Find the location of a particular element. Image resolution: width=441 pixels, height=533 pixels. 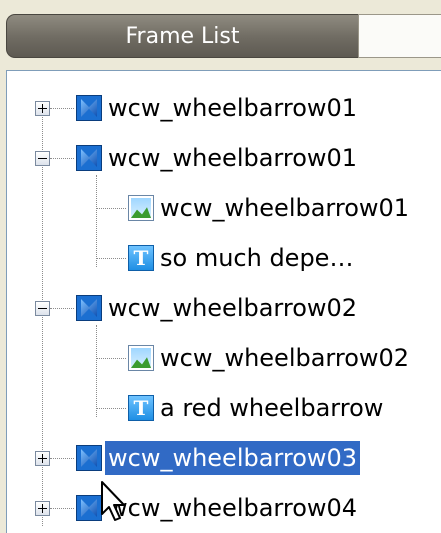

tree-item-label: wcw_wheelbarrow04 is located at coordinates (233, 508).